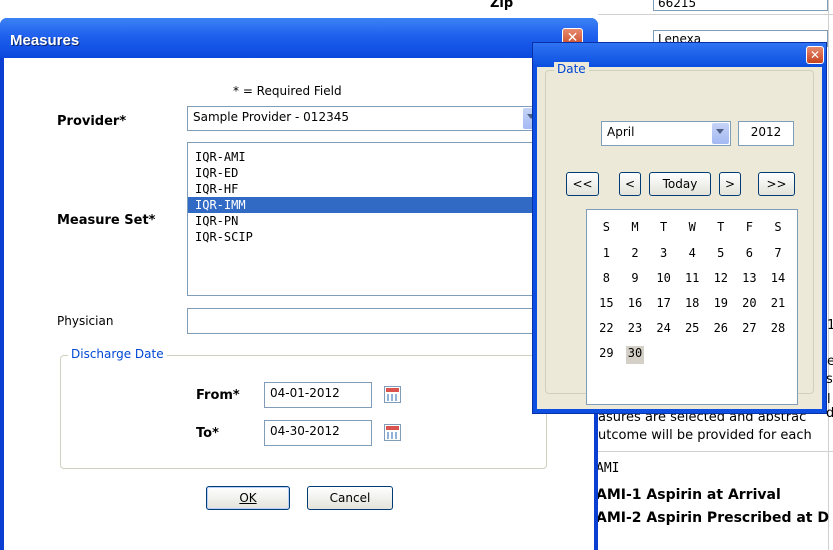 This screenshot has width=833, height=550. What do you see at coordinates (368, 205) in the screenshot?
I see `measure-set-option: IQR-IMM` at bounding box center [368, 205].